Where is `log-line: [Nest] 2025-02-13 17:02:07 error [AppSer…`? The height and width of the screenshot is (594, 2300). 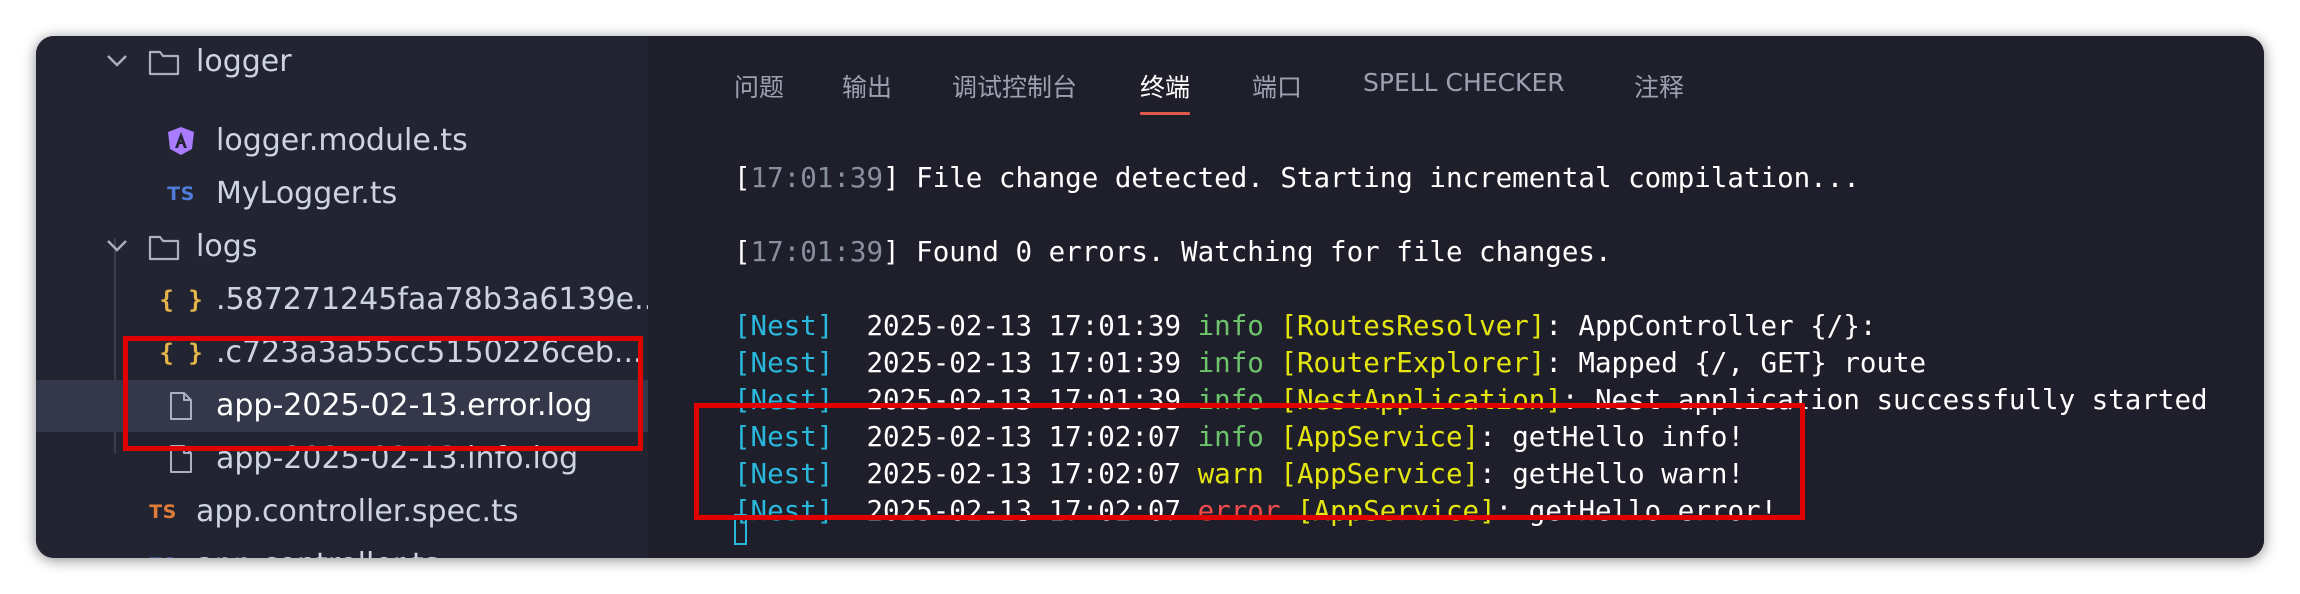 log-line: [Nest] 2025-02-13 17:02:07 error [AppSer… is located at coordinates (1255, 511).